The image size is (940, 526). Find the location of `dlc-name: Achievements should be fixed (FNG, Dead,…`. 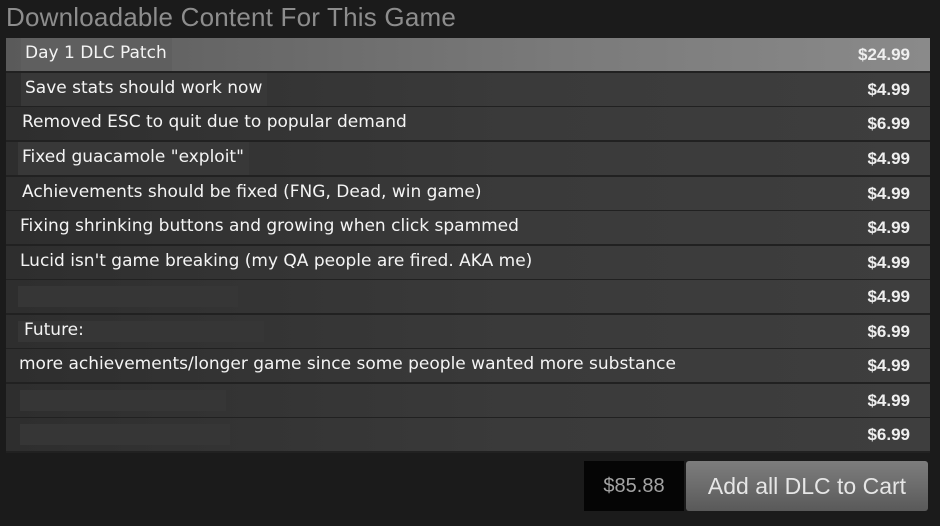

dlc-name: Achievements should be fixed (FNG, Dead,… is located at coordinates (252, 192).